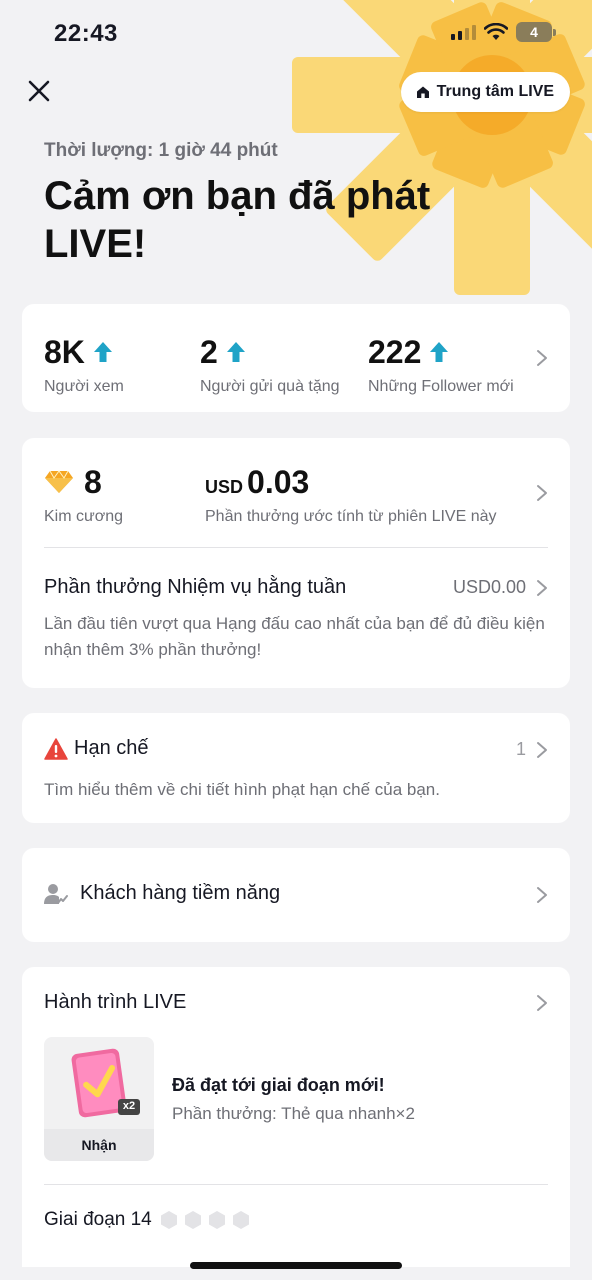 This screenshot has height=1280, width=592. Describe the element at coordinates (86, 33) in the screenshot. I see `status-time: 22:43` at that location.